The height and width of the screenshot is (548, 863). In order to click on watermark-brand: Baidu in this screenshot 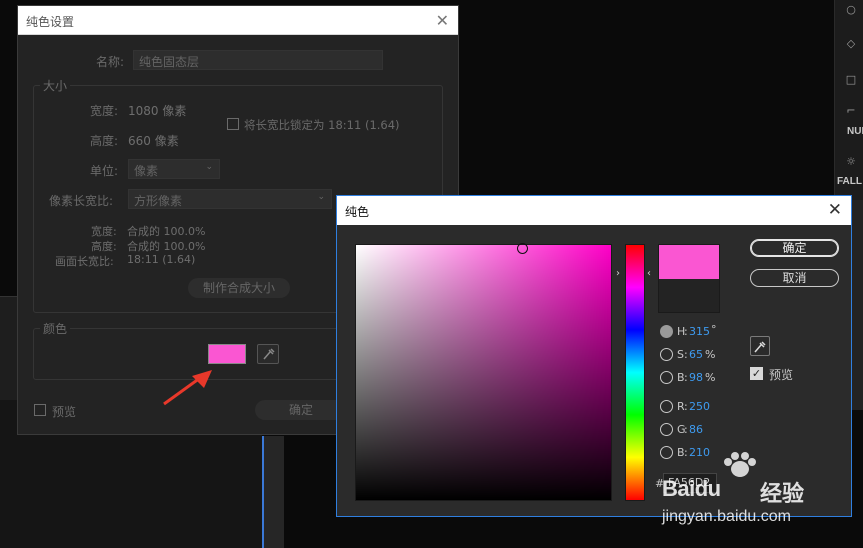, I will do `click(691, 488)`.